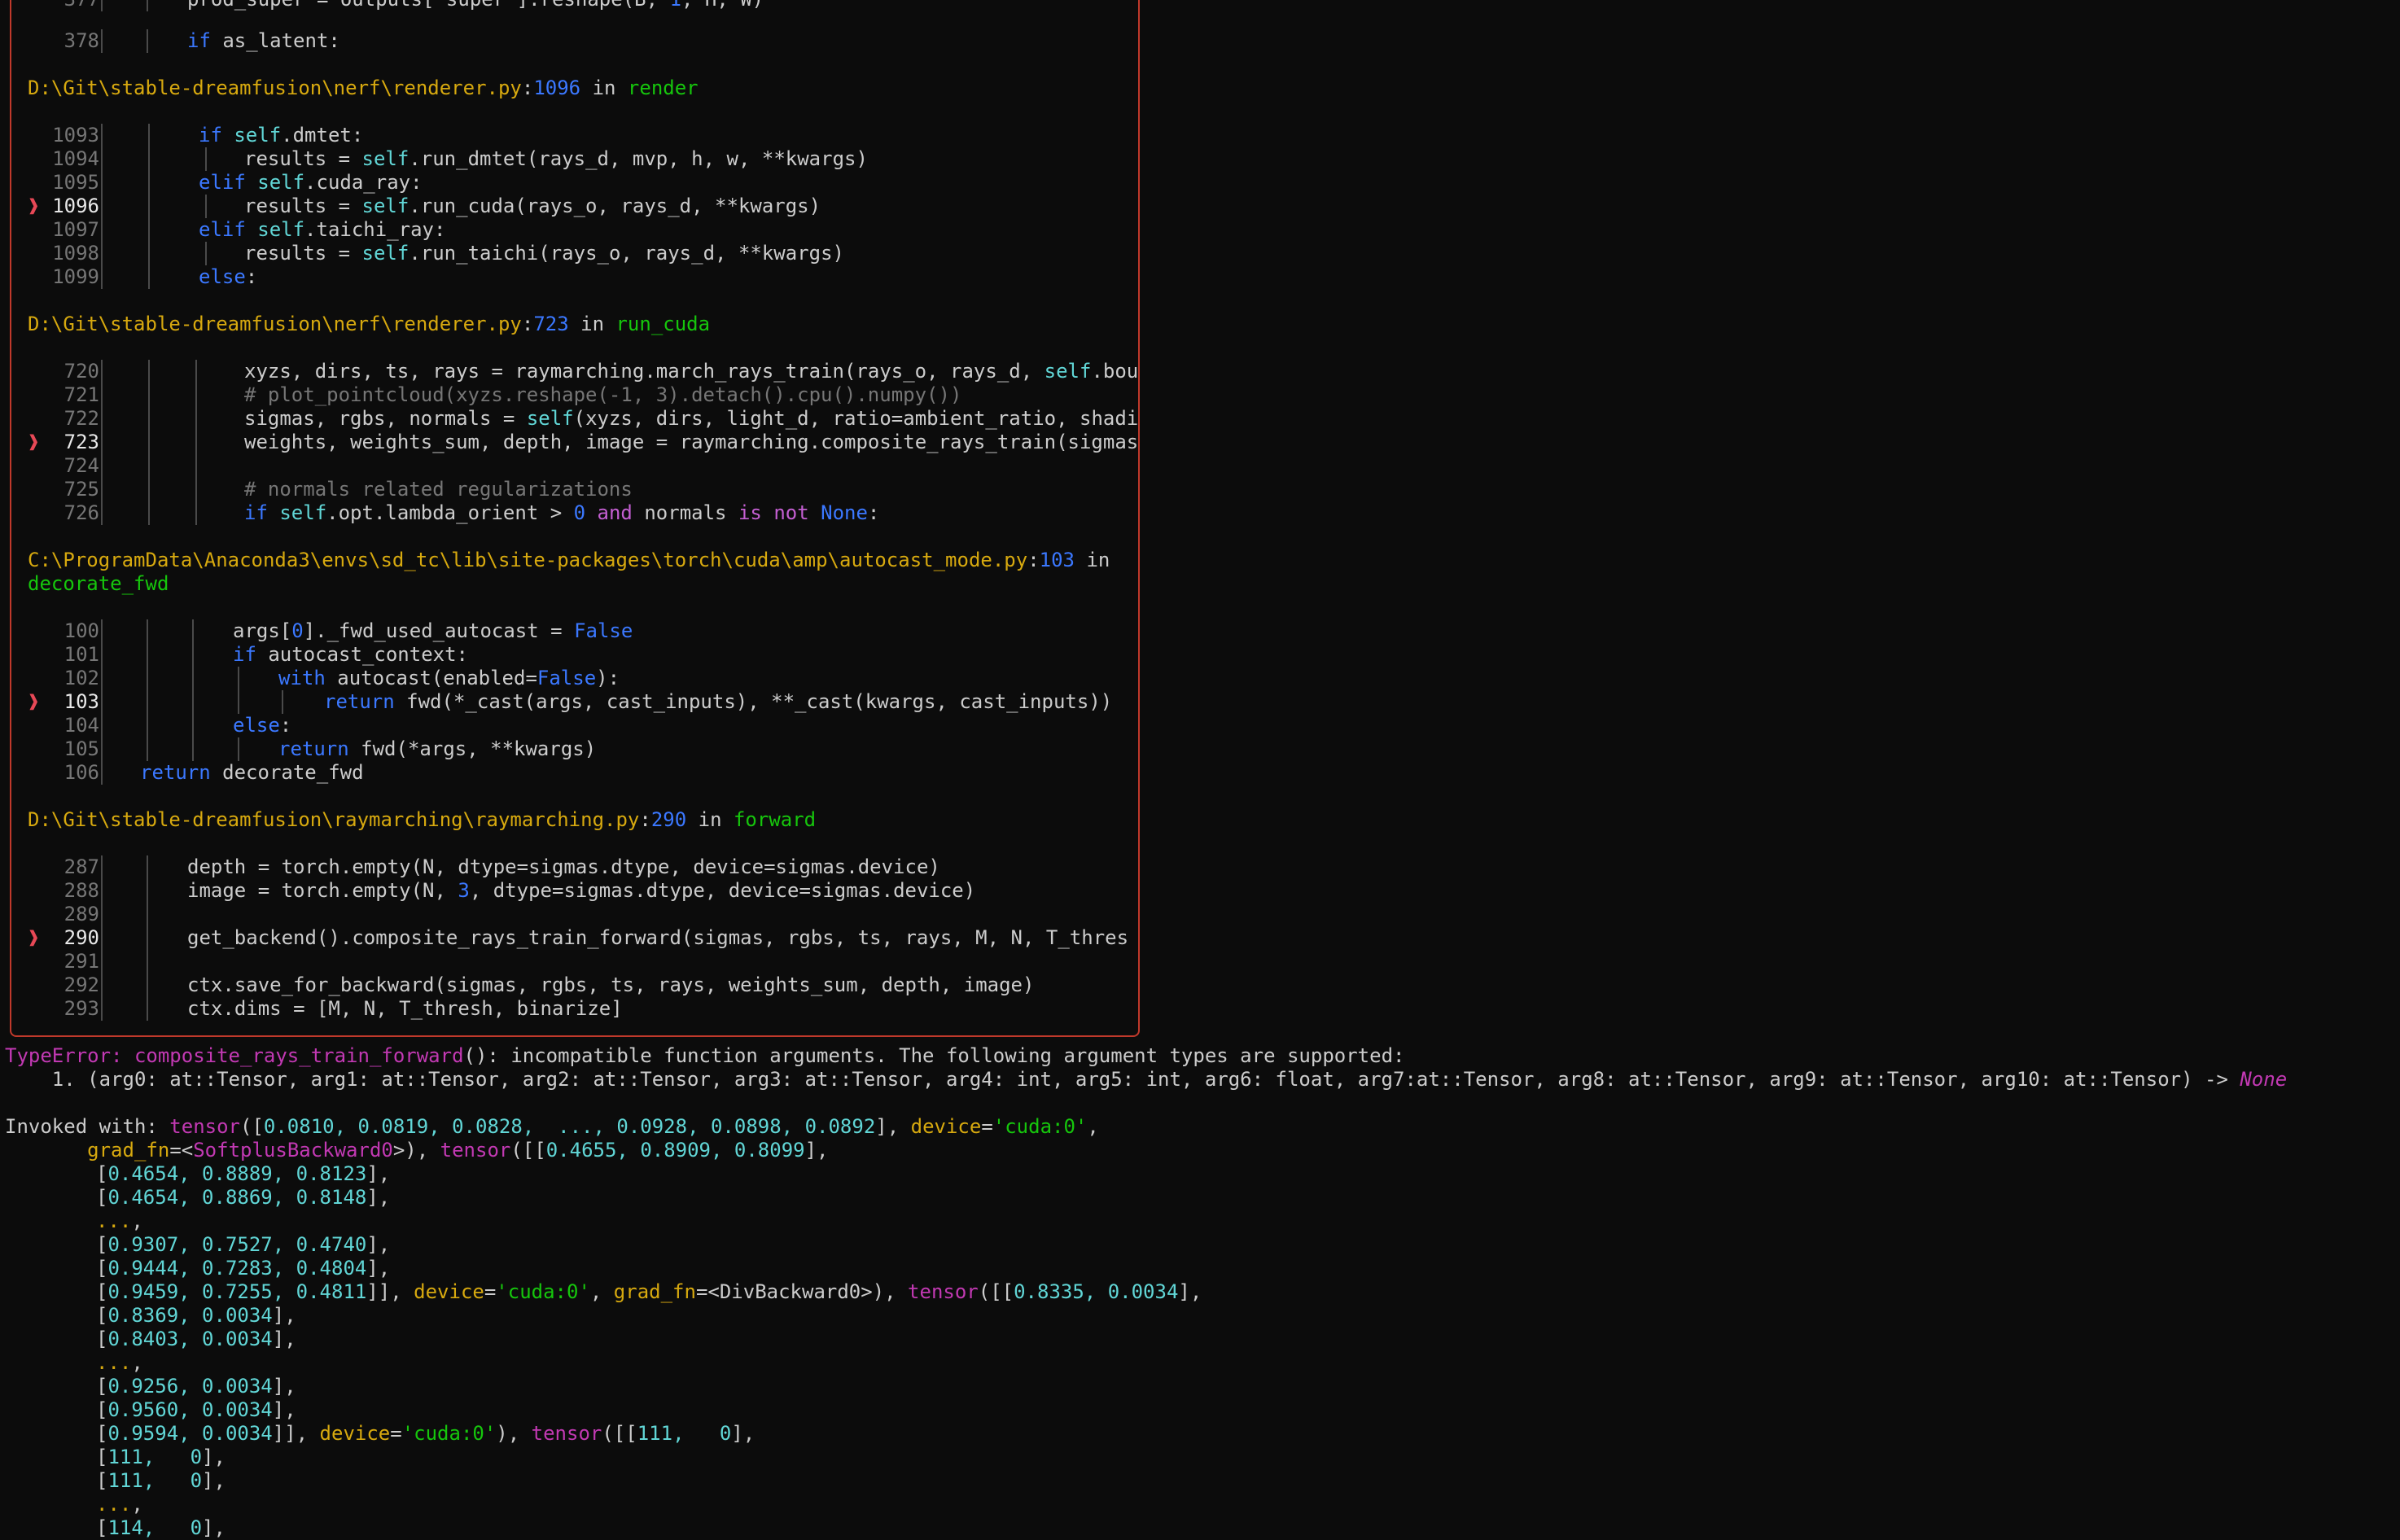 This screenshot has width=2400, height=1540. What do you see at coordinates (763, 890) in the screenshot?
I see `syntax-token: device` at bounding box center [763, 890].